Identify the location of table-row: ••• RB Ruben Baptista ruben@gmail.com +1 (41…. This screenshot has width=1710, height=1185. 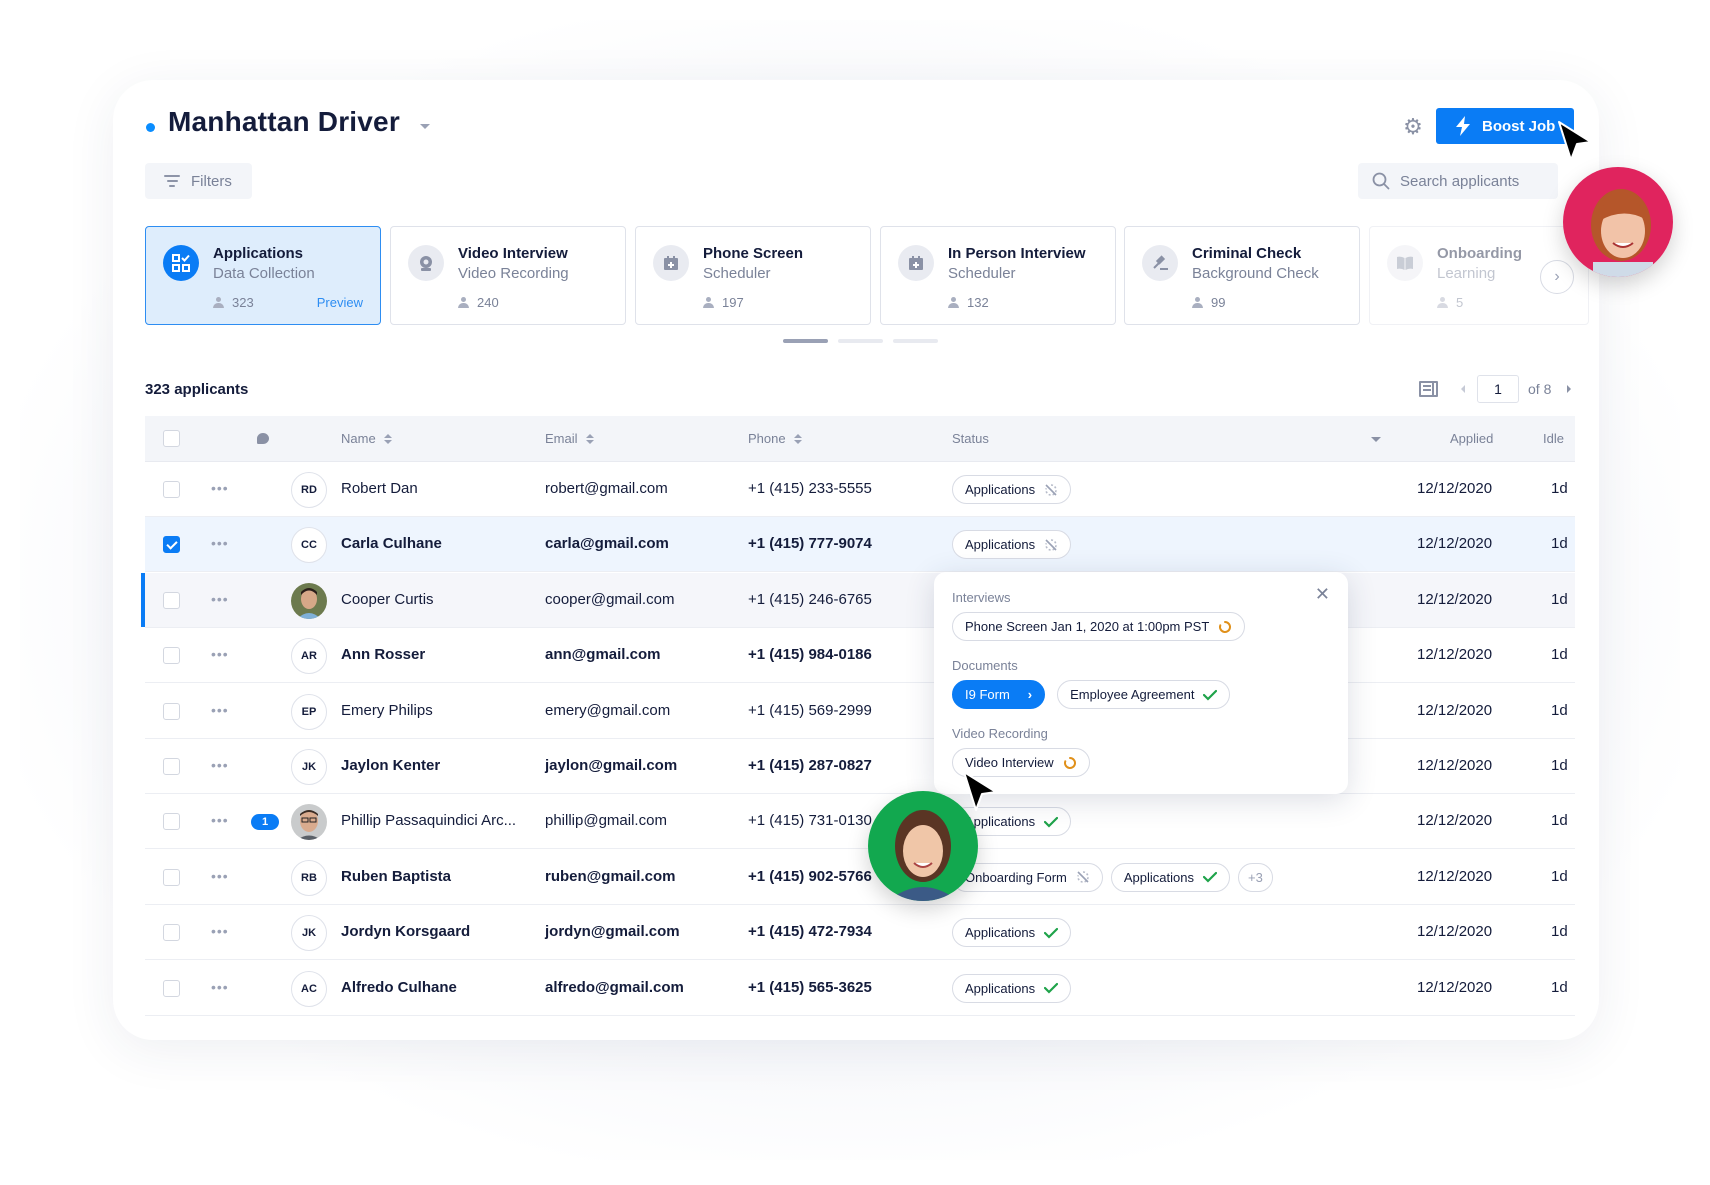
(860, 877).